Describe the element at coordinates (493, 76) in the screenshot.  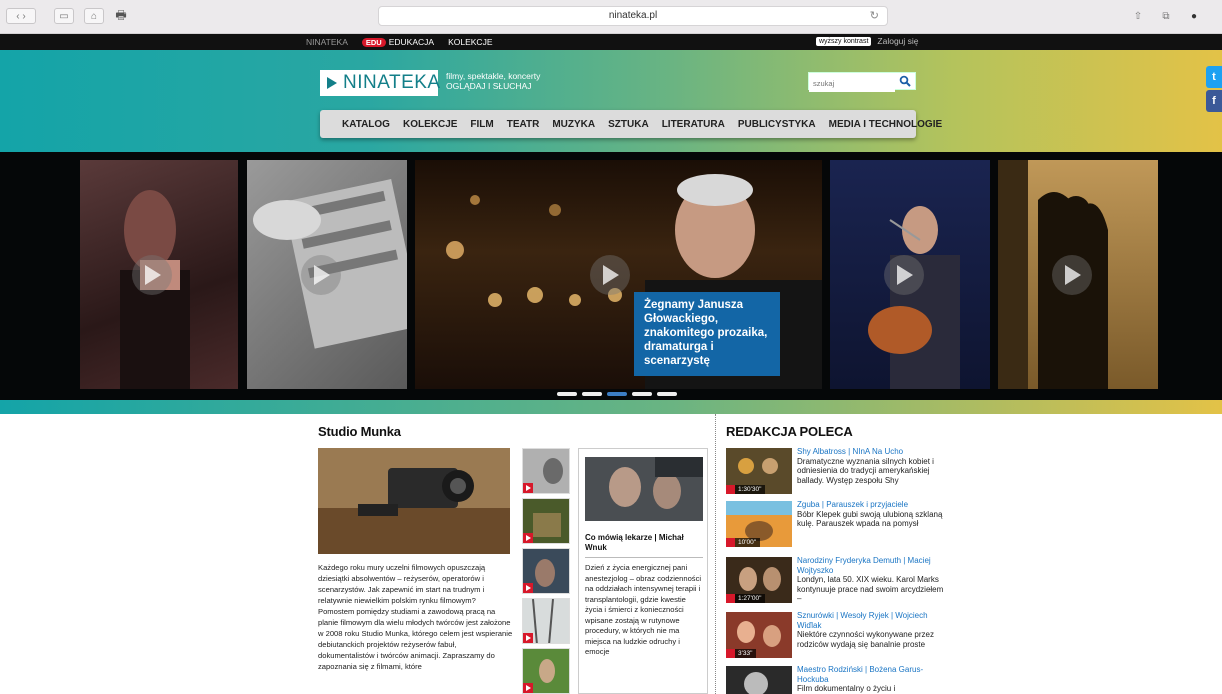
I see `tagline-line1: filmy, spektakle, koncerty` at that location.